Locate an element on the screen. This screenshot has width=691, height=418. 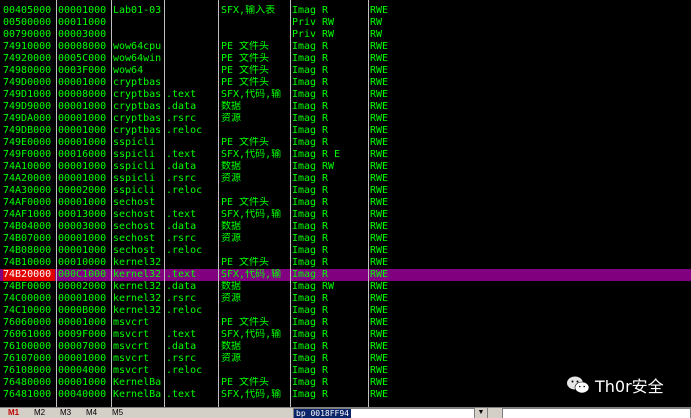
table-row: 74C10000 0000B000 kernel32 .reloc Imag R RWE is located at coordinates (345, 311).